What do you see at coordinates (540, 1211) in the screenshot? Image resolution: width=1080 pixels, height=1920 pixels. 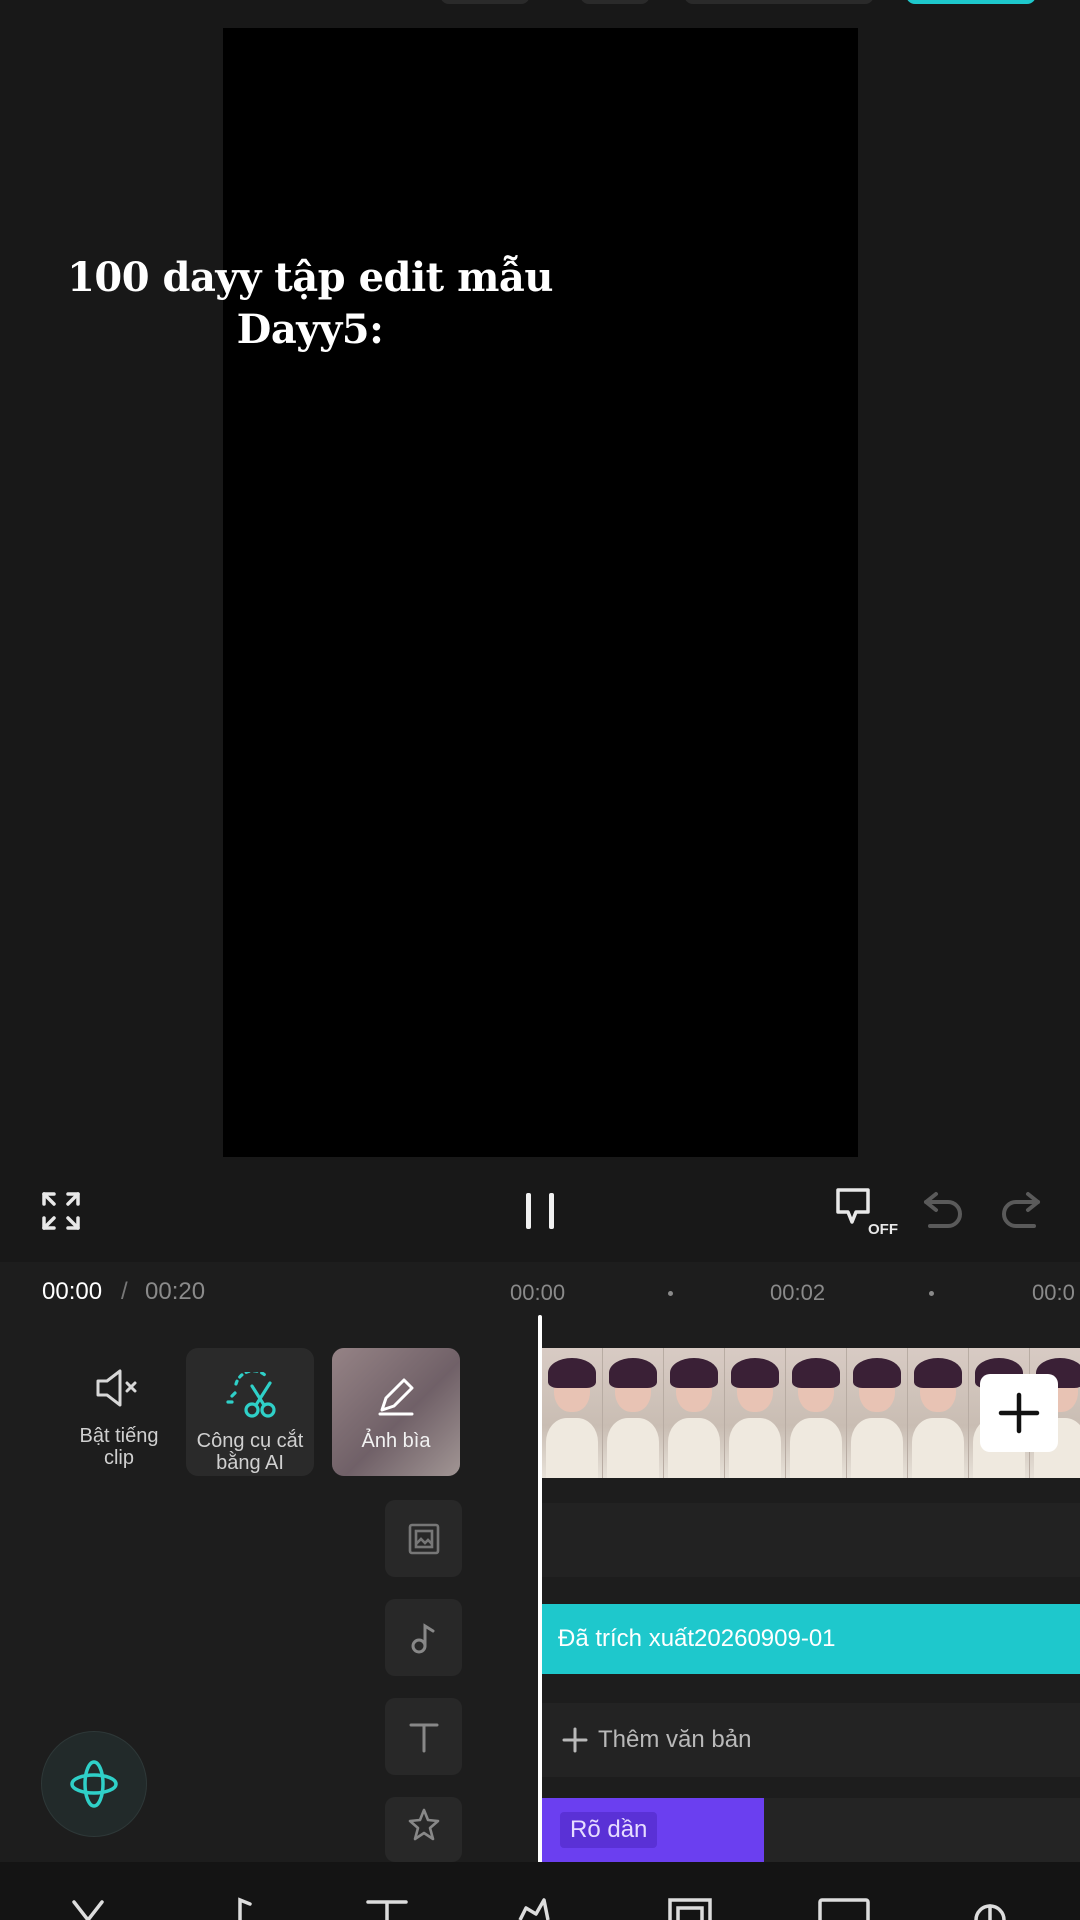 I see `pause-icon` at bounding box center [540, 1211].